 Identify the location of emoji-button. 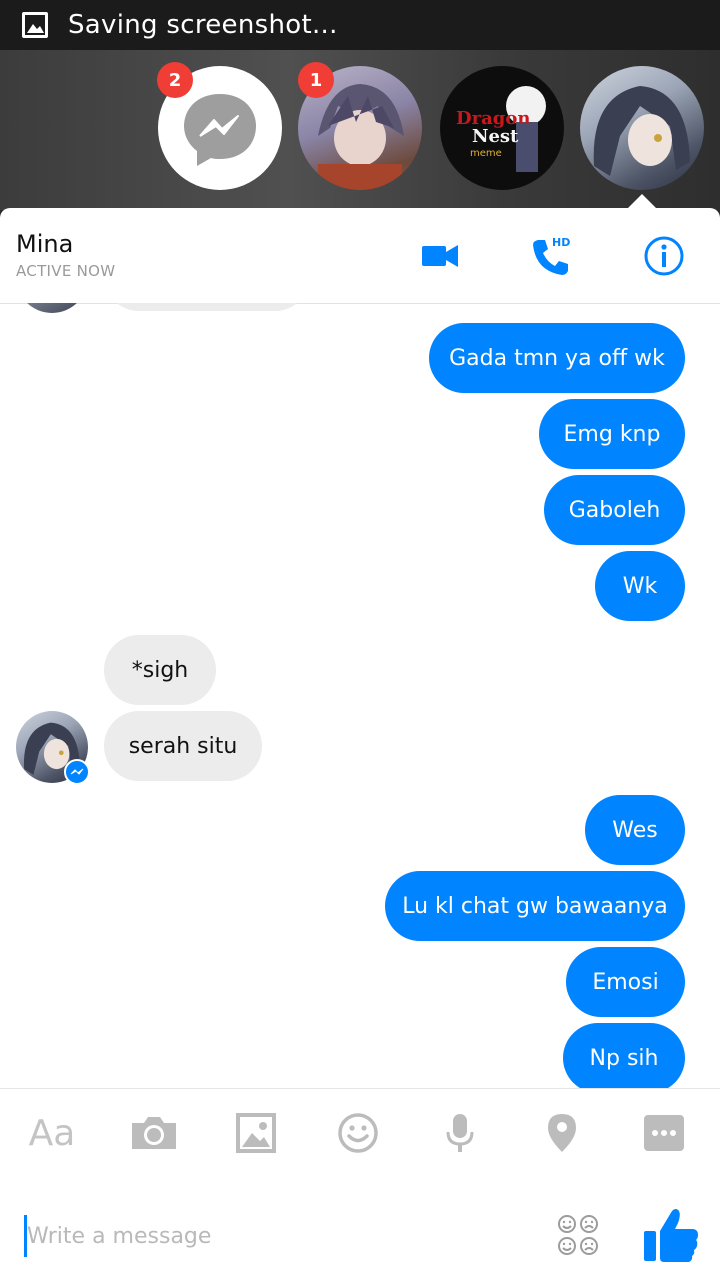
(578, 1235).